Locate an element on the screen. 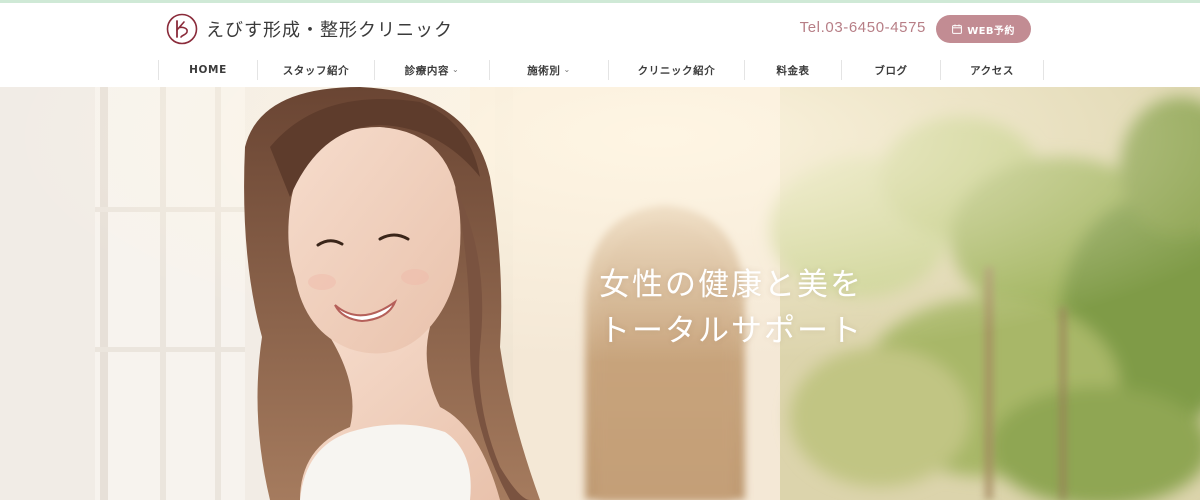 The height and width of the screenshot is (500, 1200). nav-item-label: 施術別 is located at coordinates (544, 70).